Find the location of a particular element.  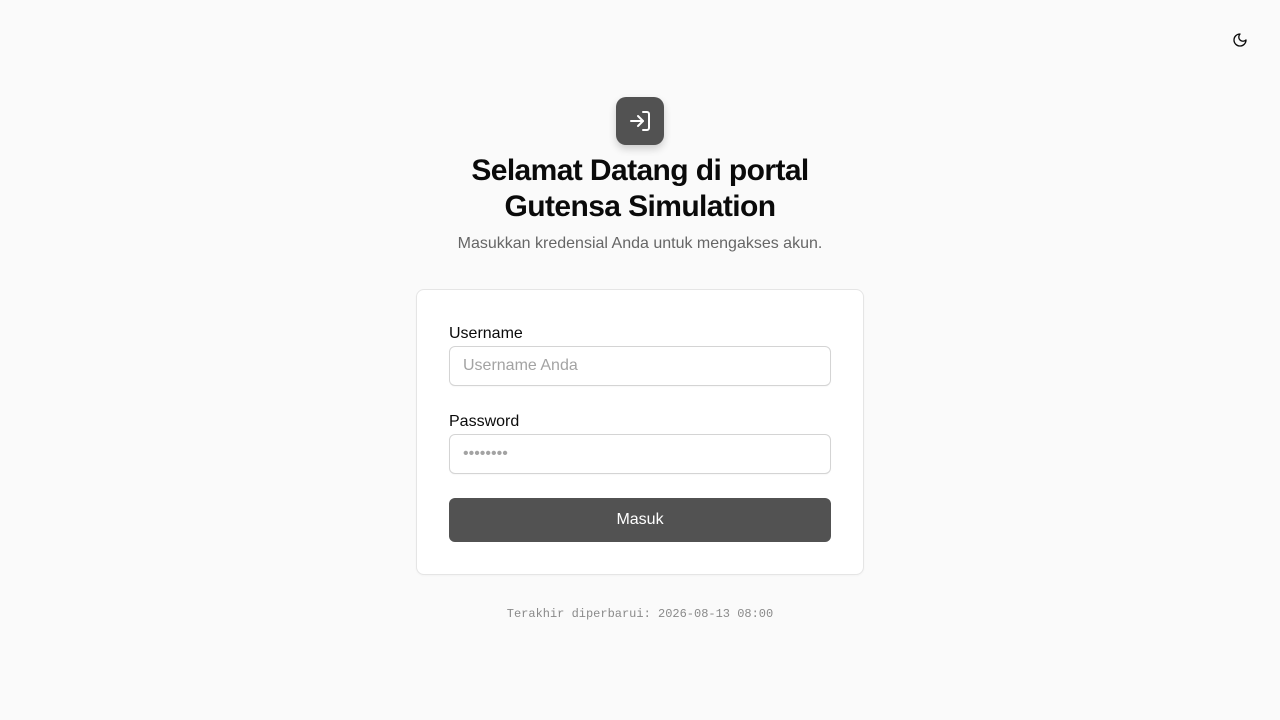

theme-toggle-button is located at coordinates (1240, 40).